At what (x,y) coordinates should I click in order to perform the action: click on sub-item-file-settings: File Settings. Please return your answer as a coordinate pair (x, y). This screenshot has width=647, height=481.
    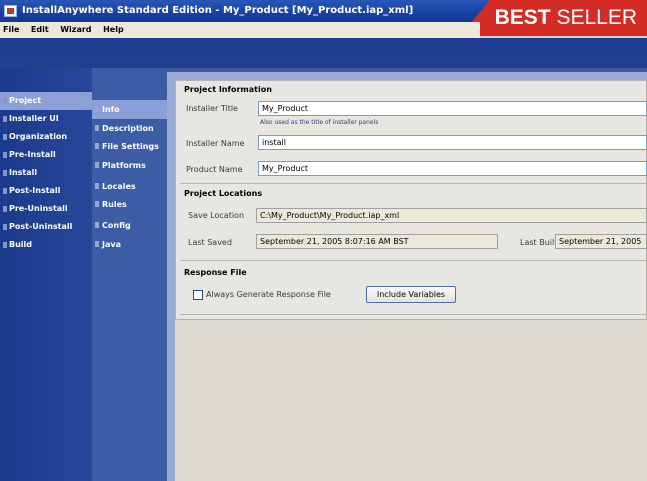
    Looking at the image, I should click on (129, 146).